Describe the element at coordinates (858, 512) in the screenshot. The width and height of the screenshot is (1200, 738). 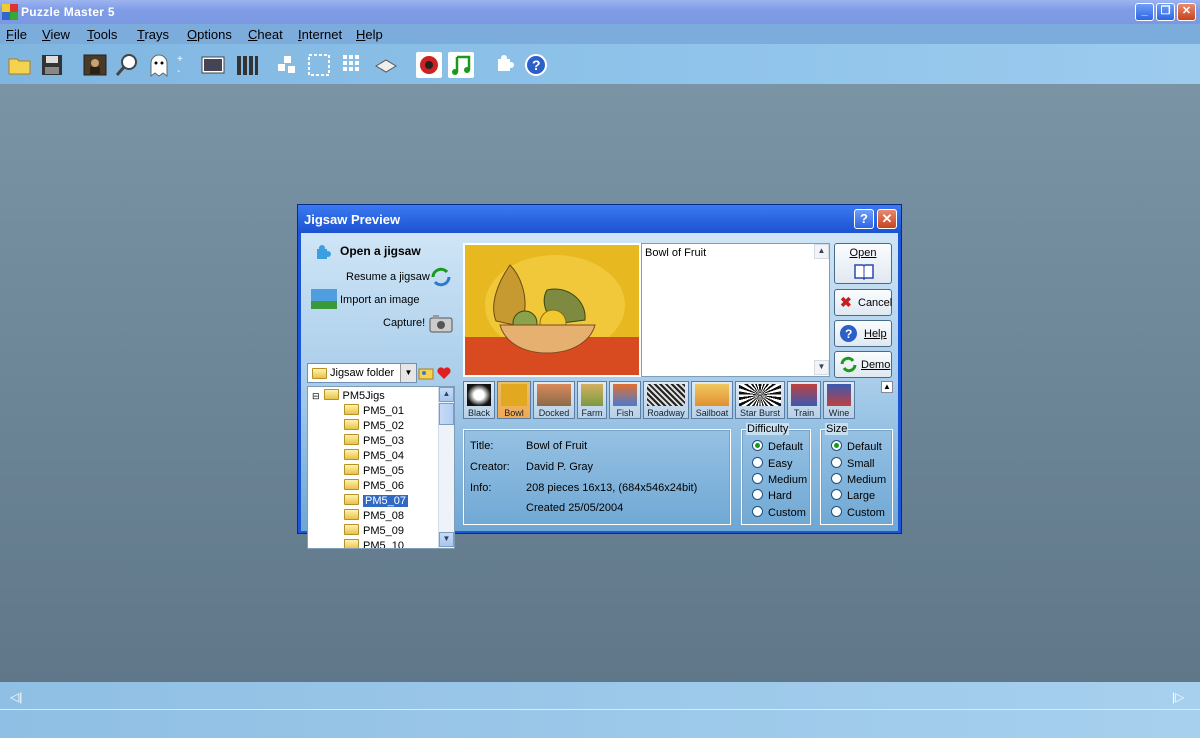
I see `size-custom-radio: Custom` at that location.